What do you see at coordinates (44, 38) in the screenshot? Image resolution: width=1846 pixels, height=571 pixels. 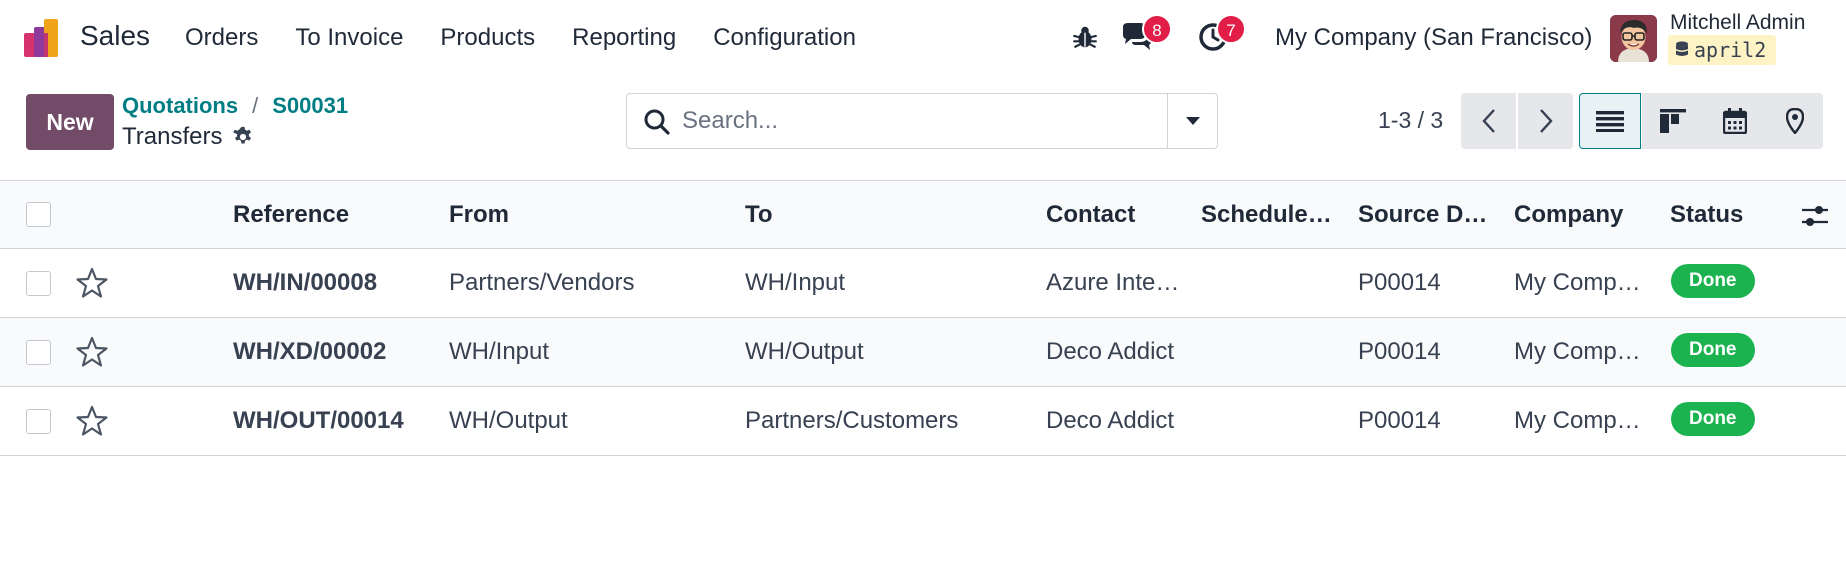 I see `sales-app-logo-icon` at bounding box center [44, 38].